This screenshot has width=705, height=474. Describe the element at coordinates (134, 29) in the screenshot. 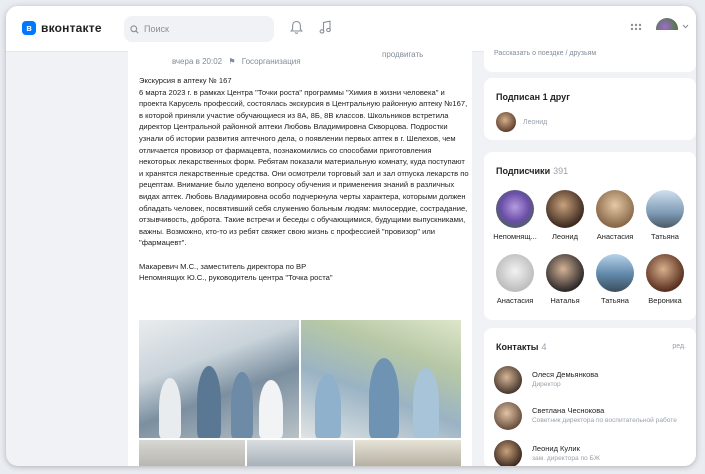

I see `search-icon` at that location.